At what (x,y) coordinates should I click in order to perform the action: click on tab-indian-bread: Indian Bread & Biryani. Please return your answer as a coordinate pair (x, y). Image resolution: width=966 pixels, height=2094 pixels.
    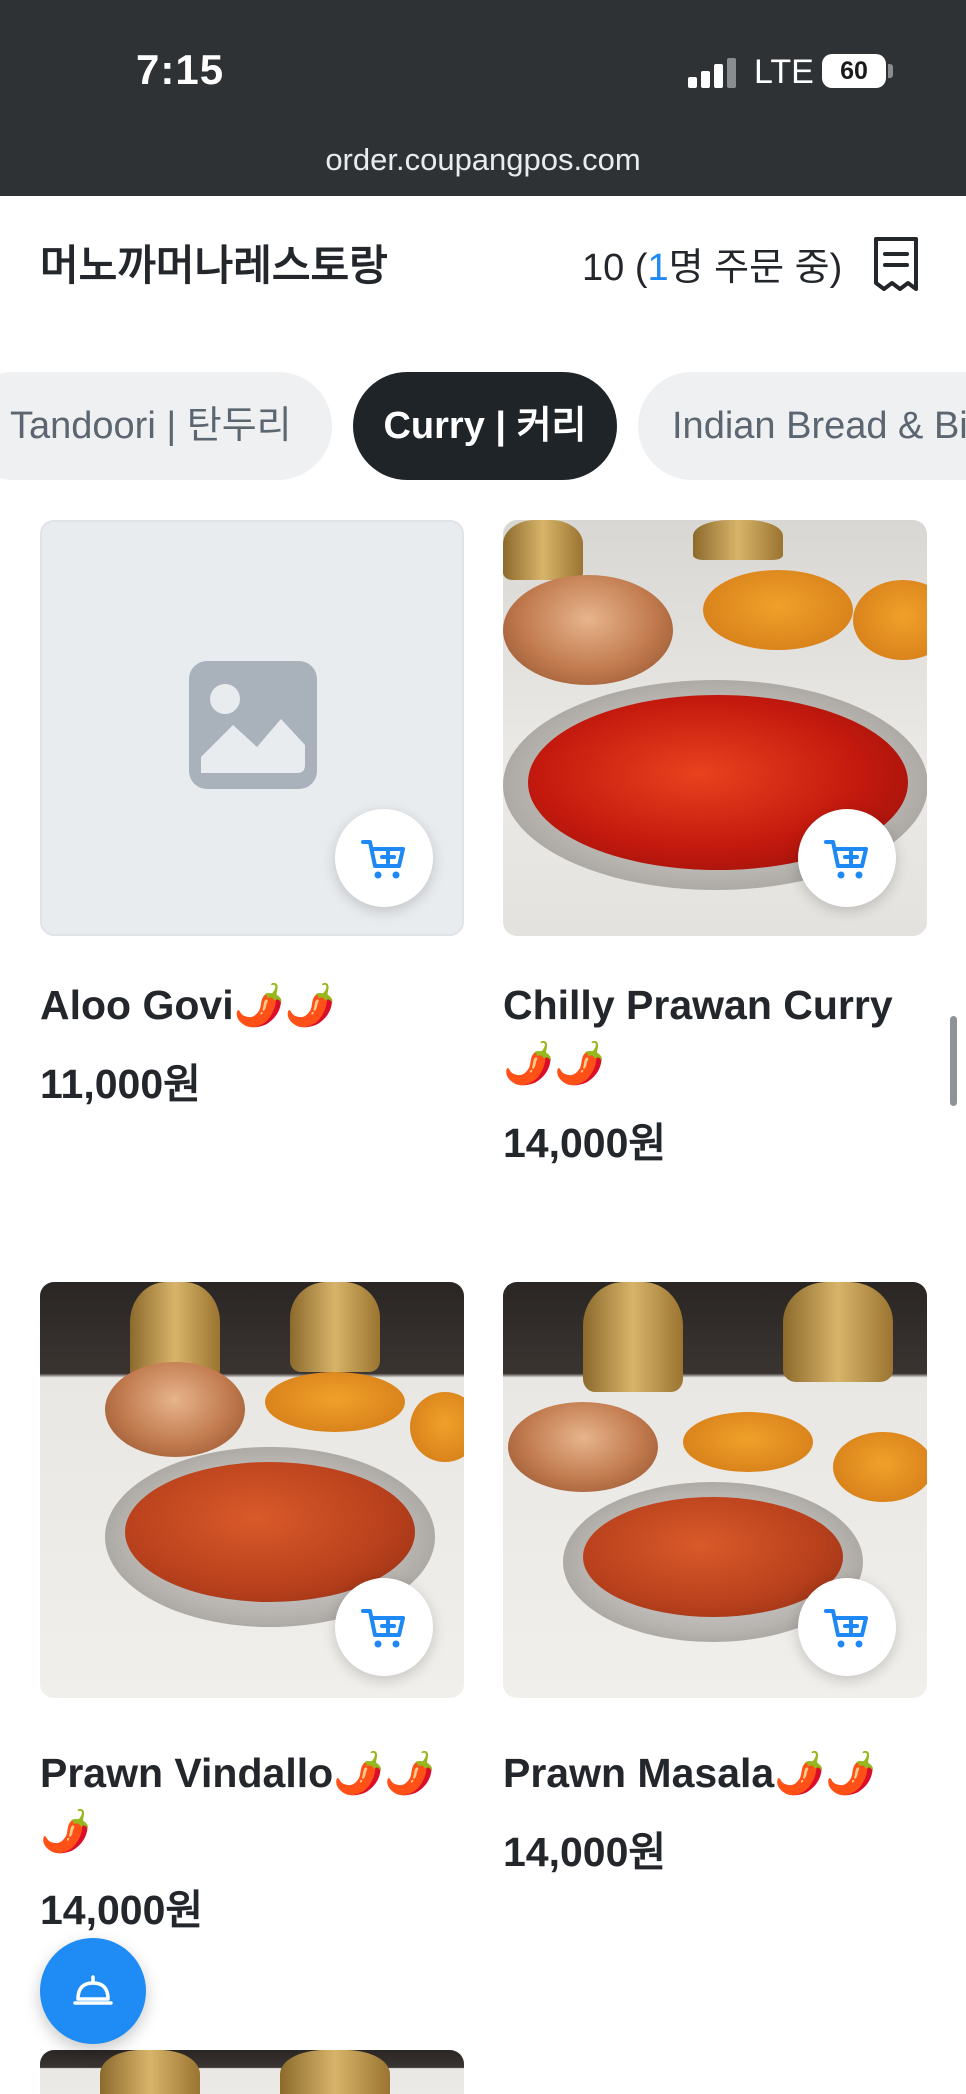
    Looking at the image, I should click on (802, 426).